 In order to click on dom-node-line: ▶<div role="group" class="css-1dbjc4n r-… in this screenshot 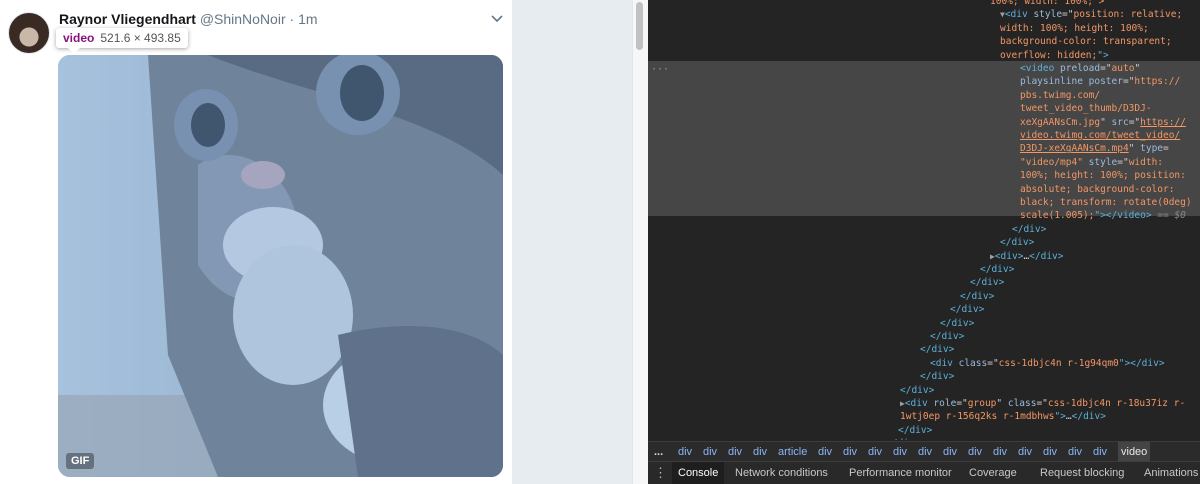, I will do `click(1042, 403)`.